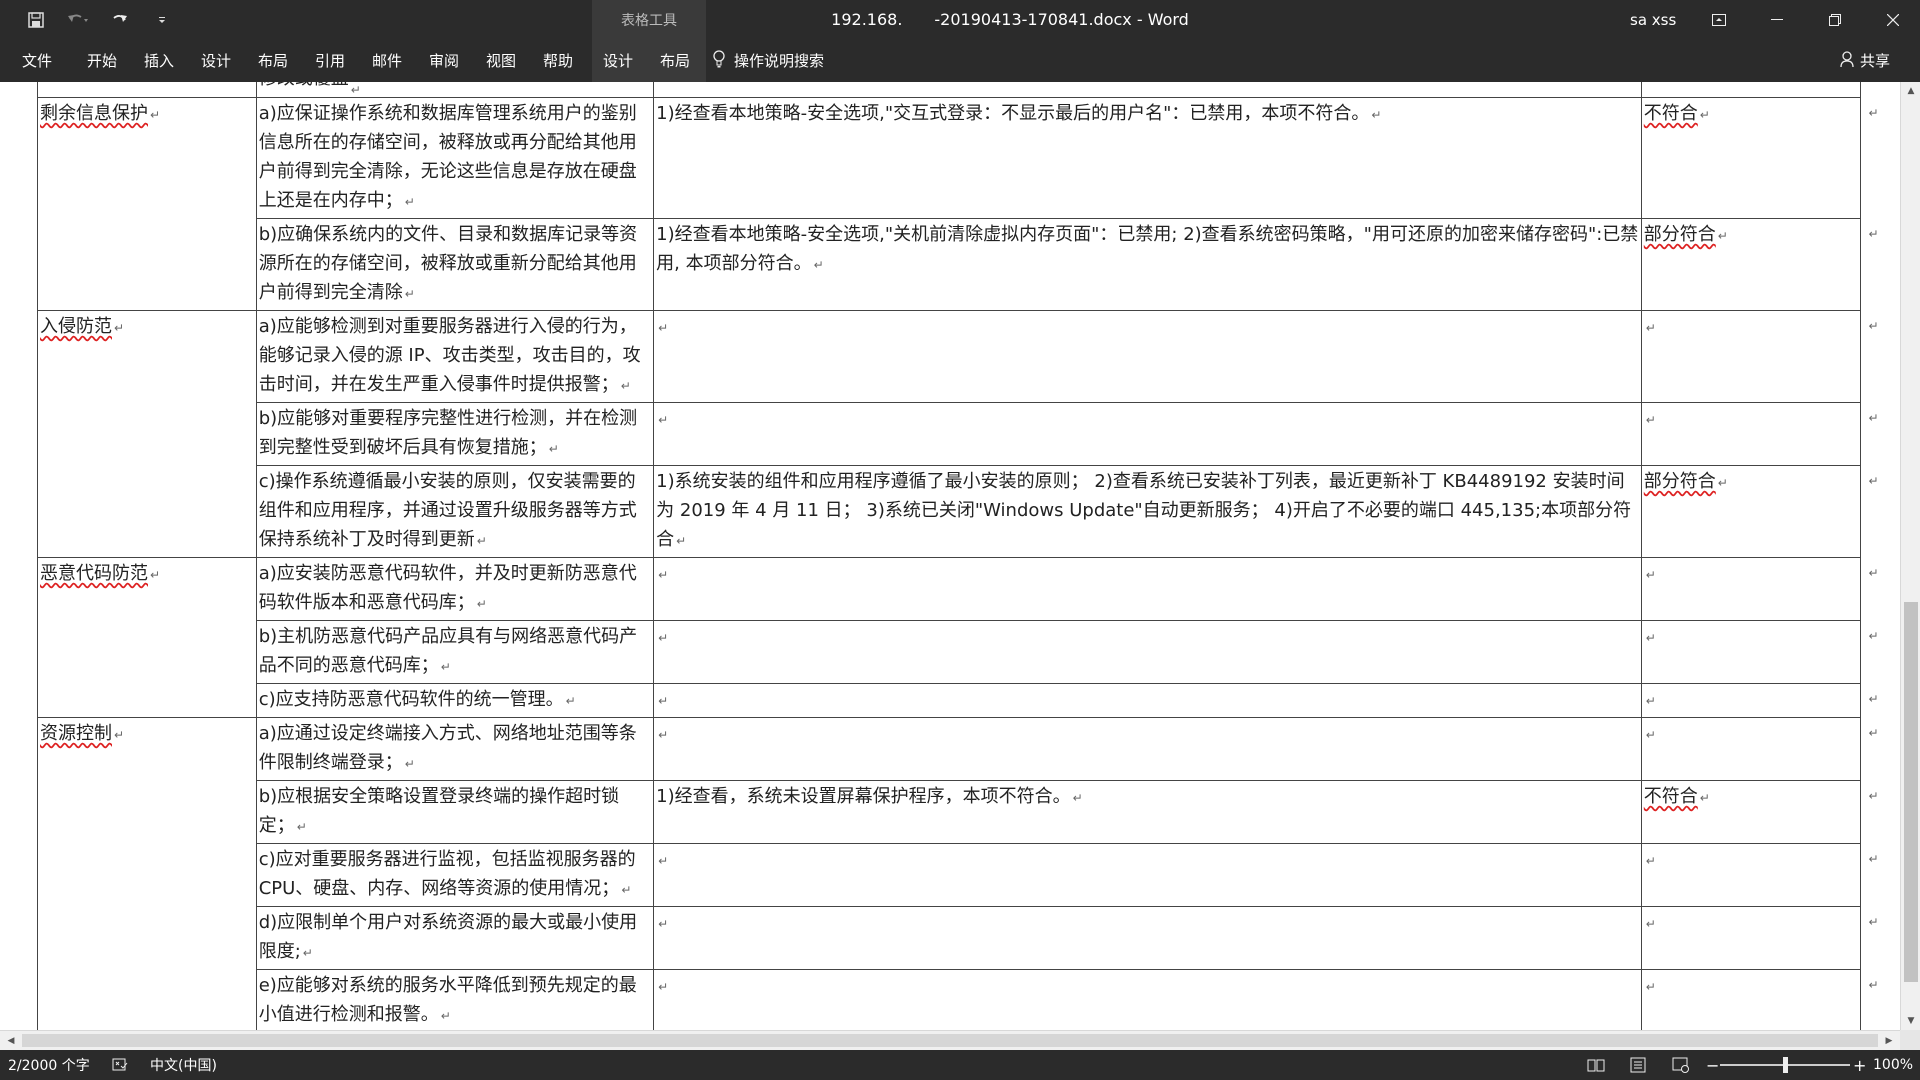 The image size is (1920, 1080). Describe the element at coordinates (11, 1041) in the screenshot. I see `scroll-left-icon: ◀` at that location.